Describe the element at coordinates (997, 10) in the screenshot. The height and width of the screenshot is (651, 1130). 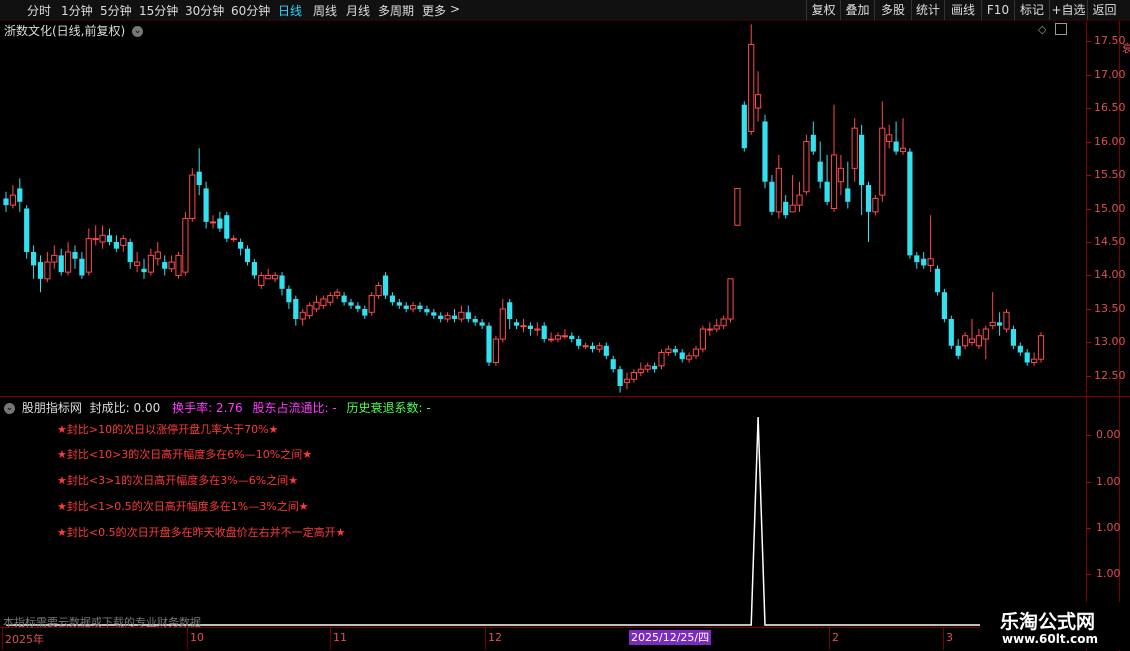
I see `toolbar-button-5: F10` at that location.